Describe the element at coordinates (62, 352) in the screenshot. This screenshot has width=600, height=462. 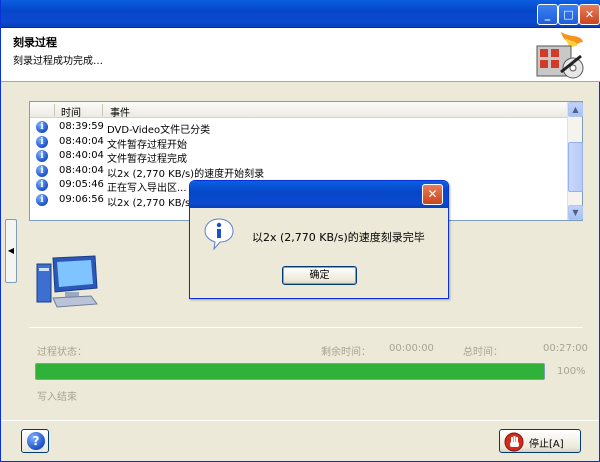
I see `process-status-label: 过程状态：` at that location.